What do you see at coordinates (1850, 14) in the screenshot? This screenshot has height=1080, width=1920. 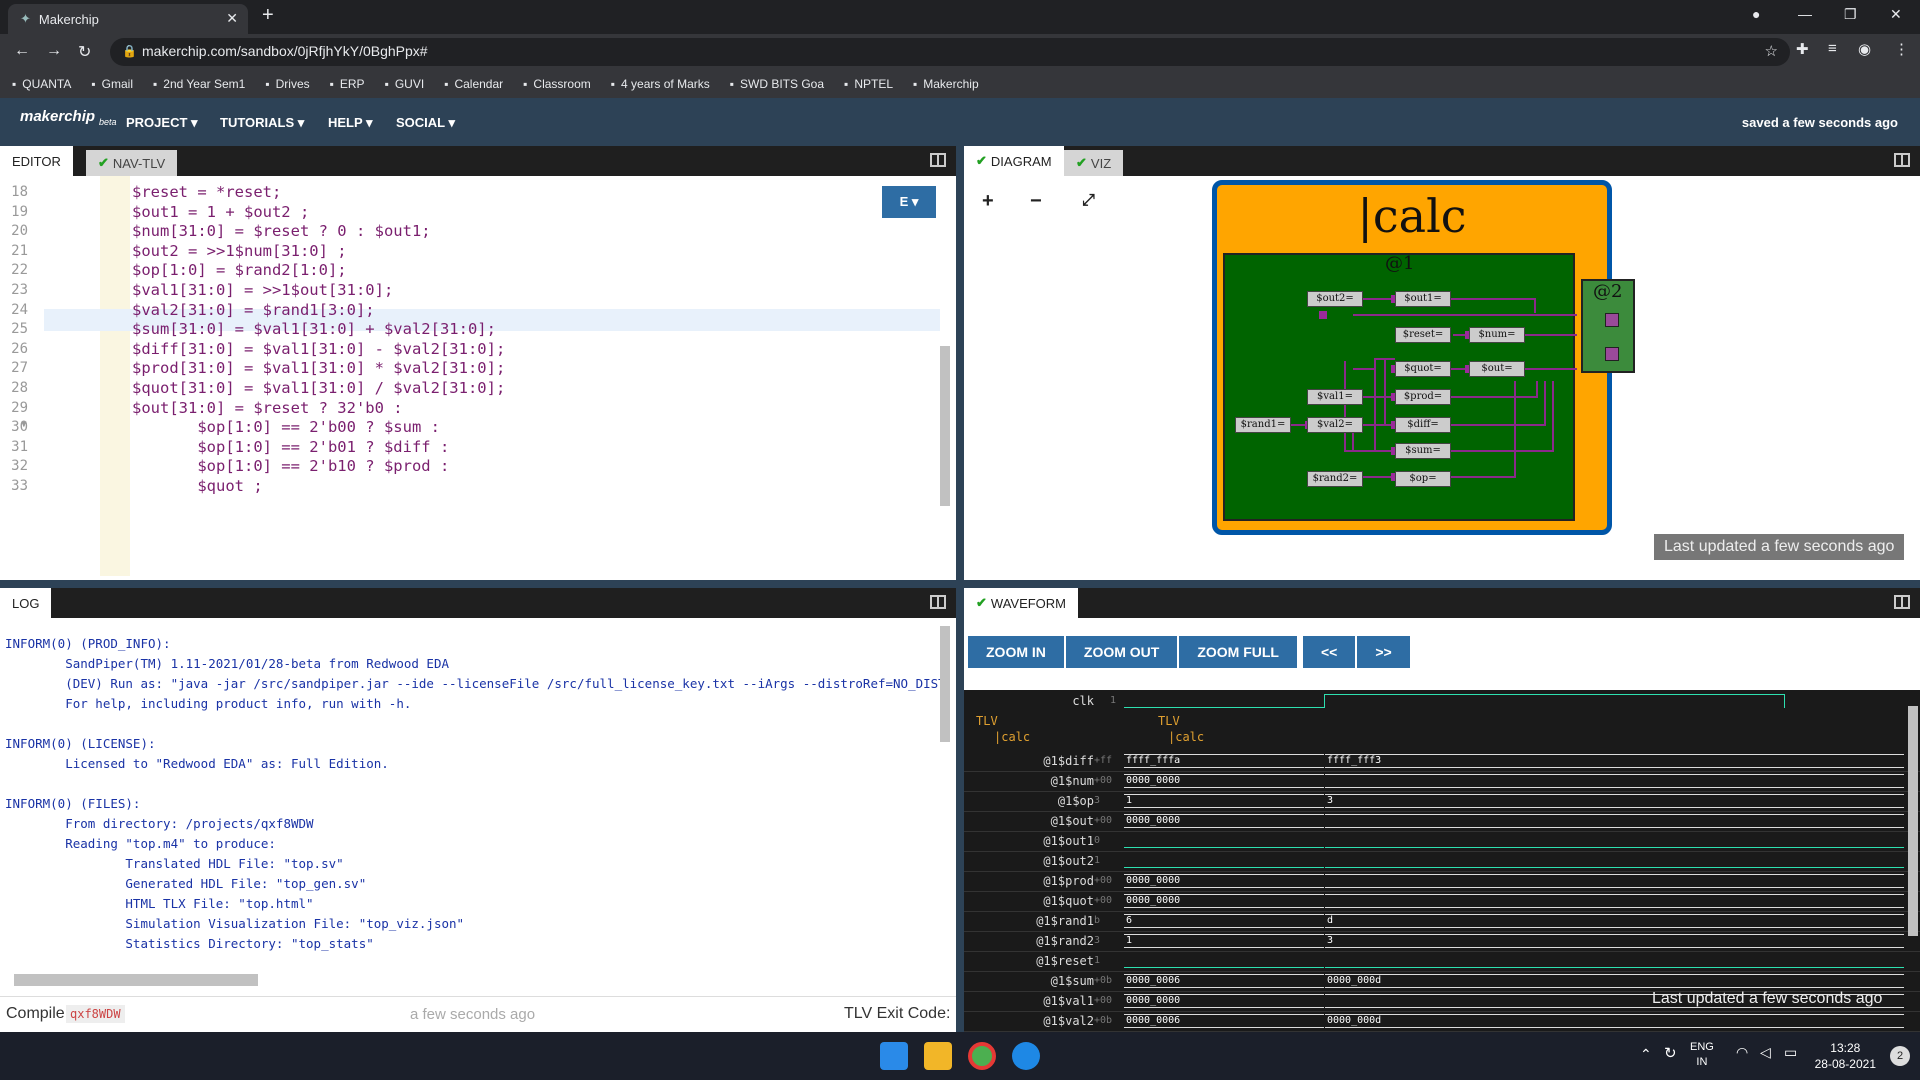 I see `restore-icon: ❐` at bounding box center [1850, 14].